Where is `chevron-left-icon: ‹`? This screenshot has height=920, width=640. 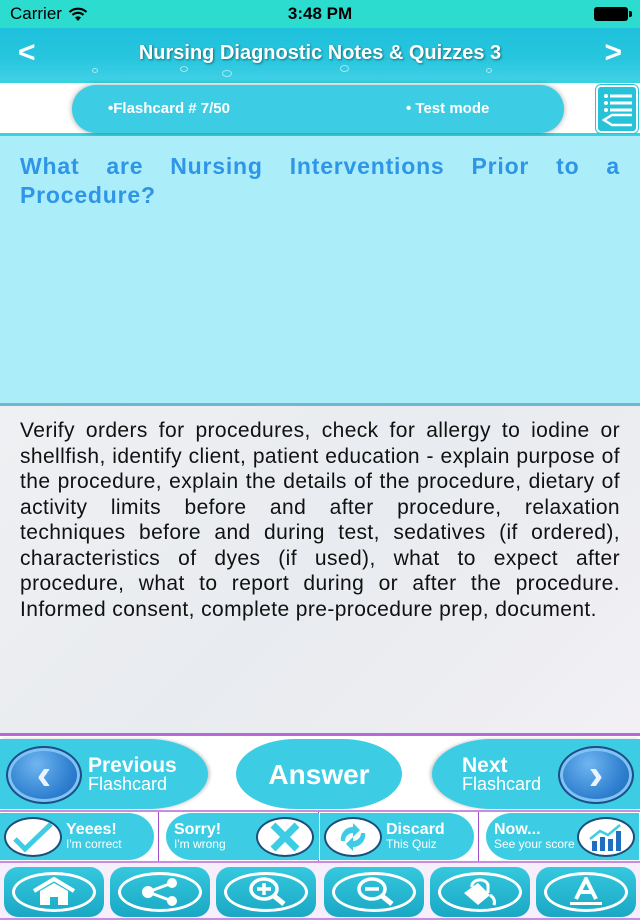 chevron-left-icon: ‹ is located at coordinates (44, 775).